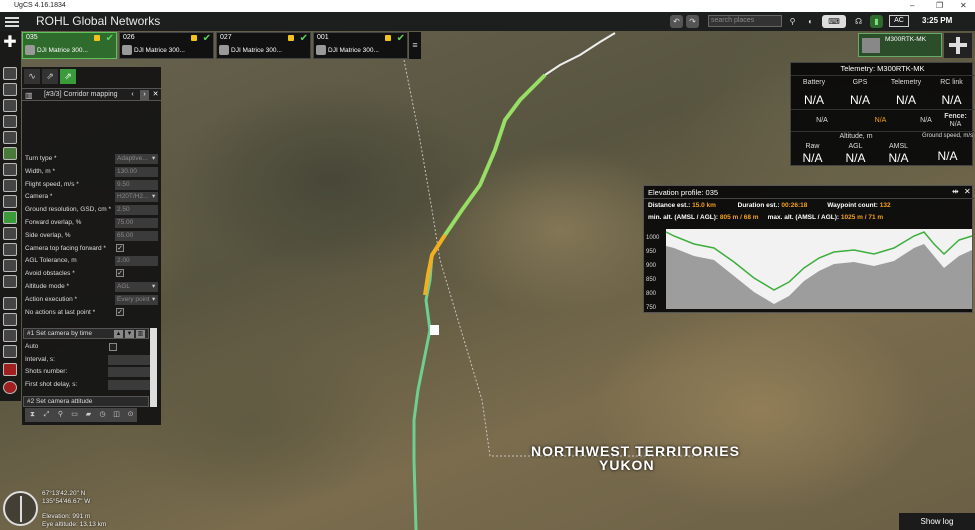 The image size is (975, 530). I want to click on action-set-camera-by-time: #1 Set camera by time ▲ ▼ ▥, so click(86, 333).